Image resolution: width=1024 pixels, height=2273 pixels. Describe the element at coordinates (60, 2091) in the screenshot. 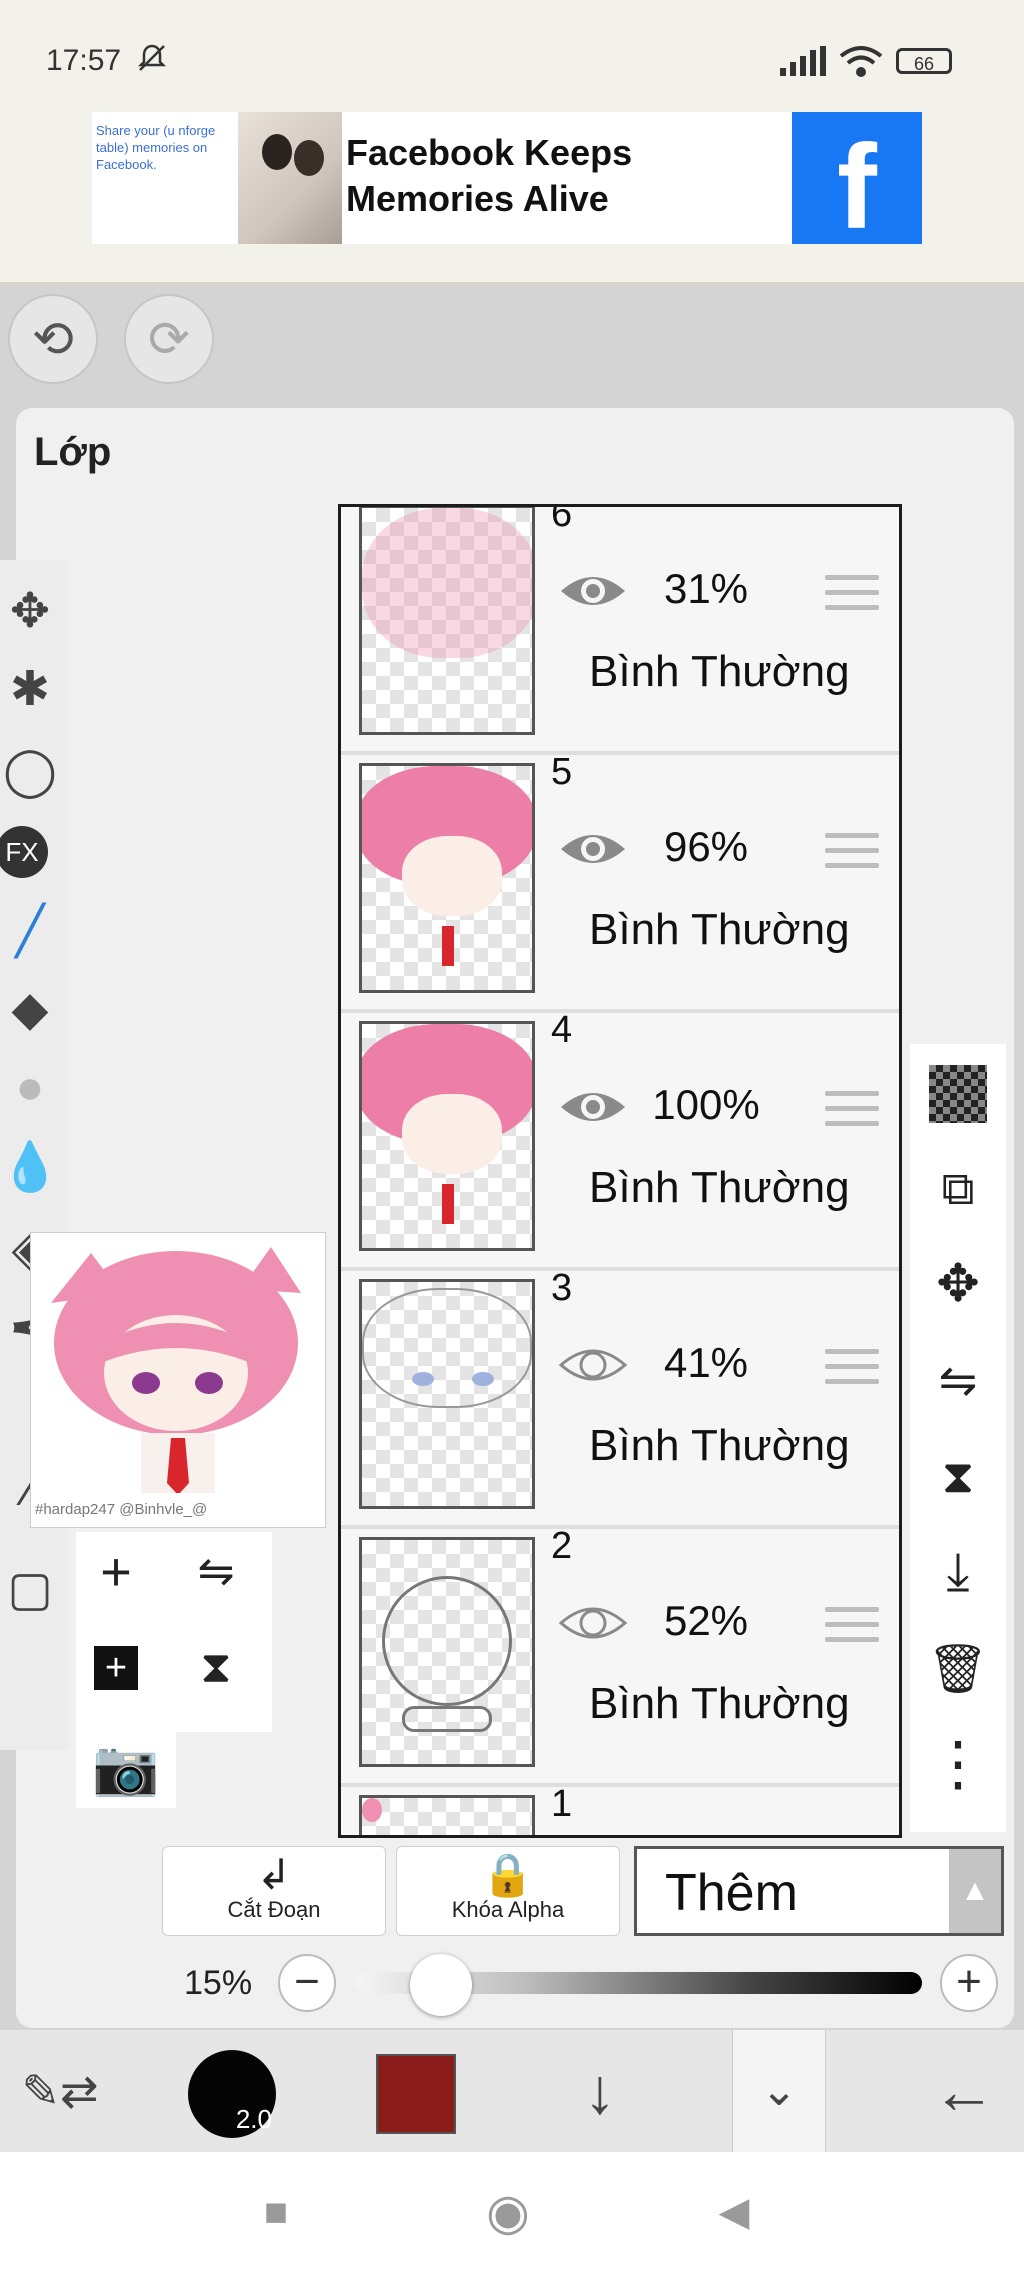

I see `brush-eraser-swap-icon: ✎⇄` at that location.